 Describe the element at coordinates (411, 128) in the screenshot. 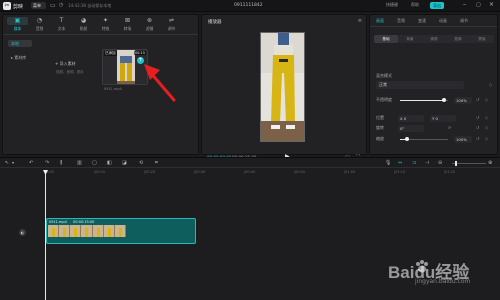

I see `rotation-input: 0°` at that location.